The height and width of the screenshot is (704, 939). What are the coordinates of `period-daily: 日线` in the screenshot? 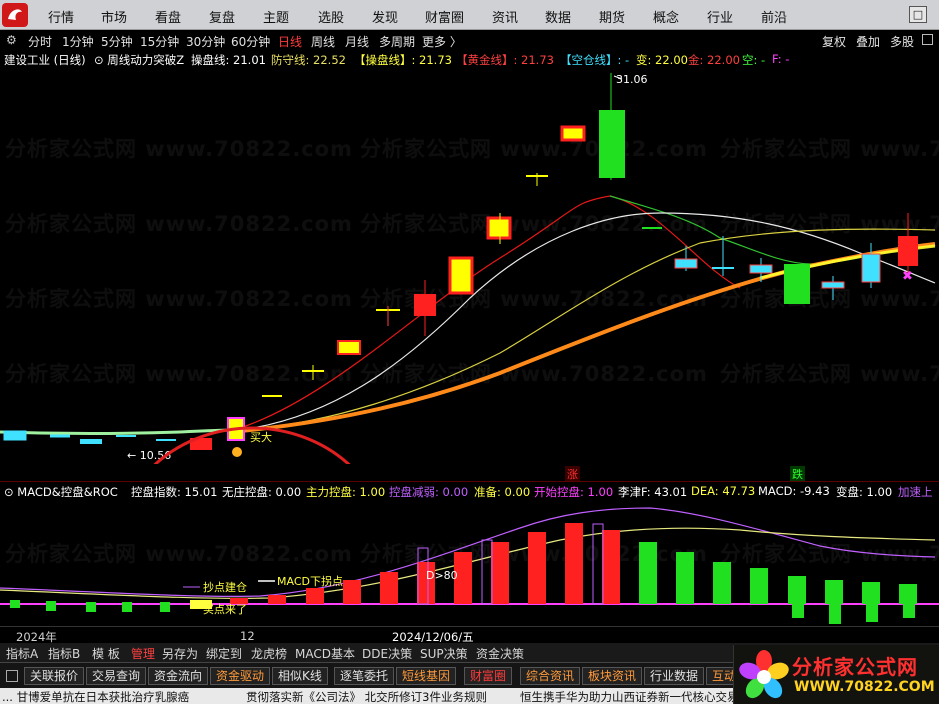 It's located at (290, 41).